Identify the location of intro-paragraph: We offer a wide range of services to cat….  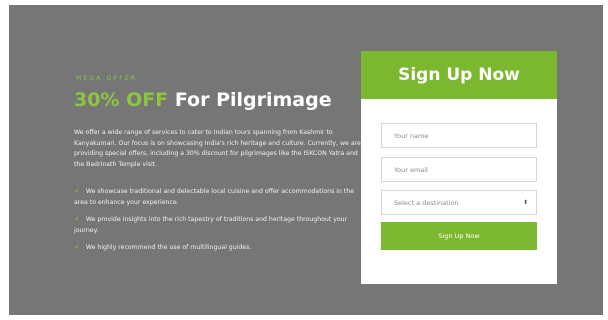
(217, 148).